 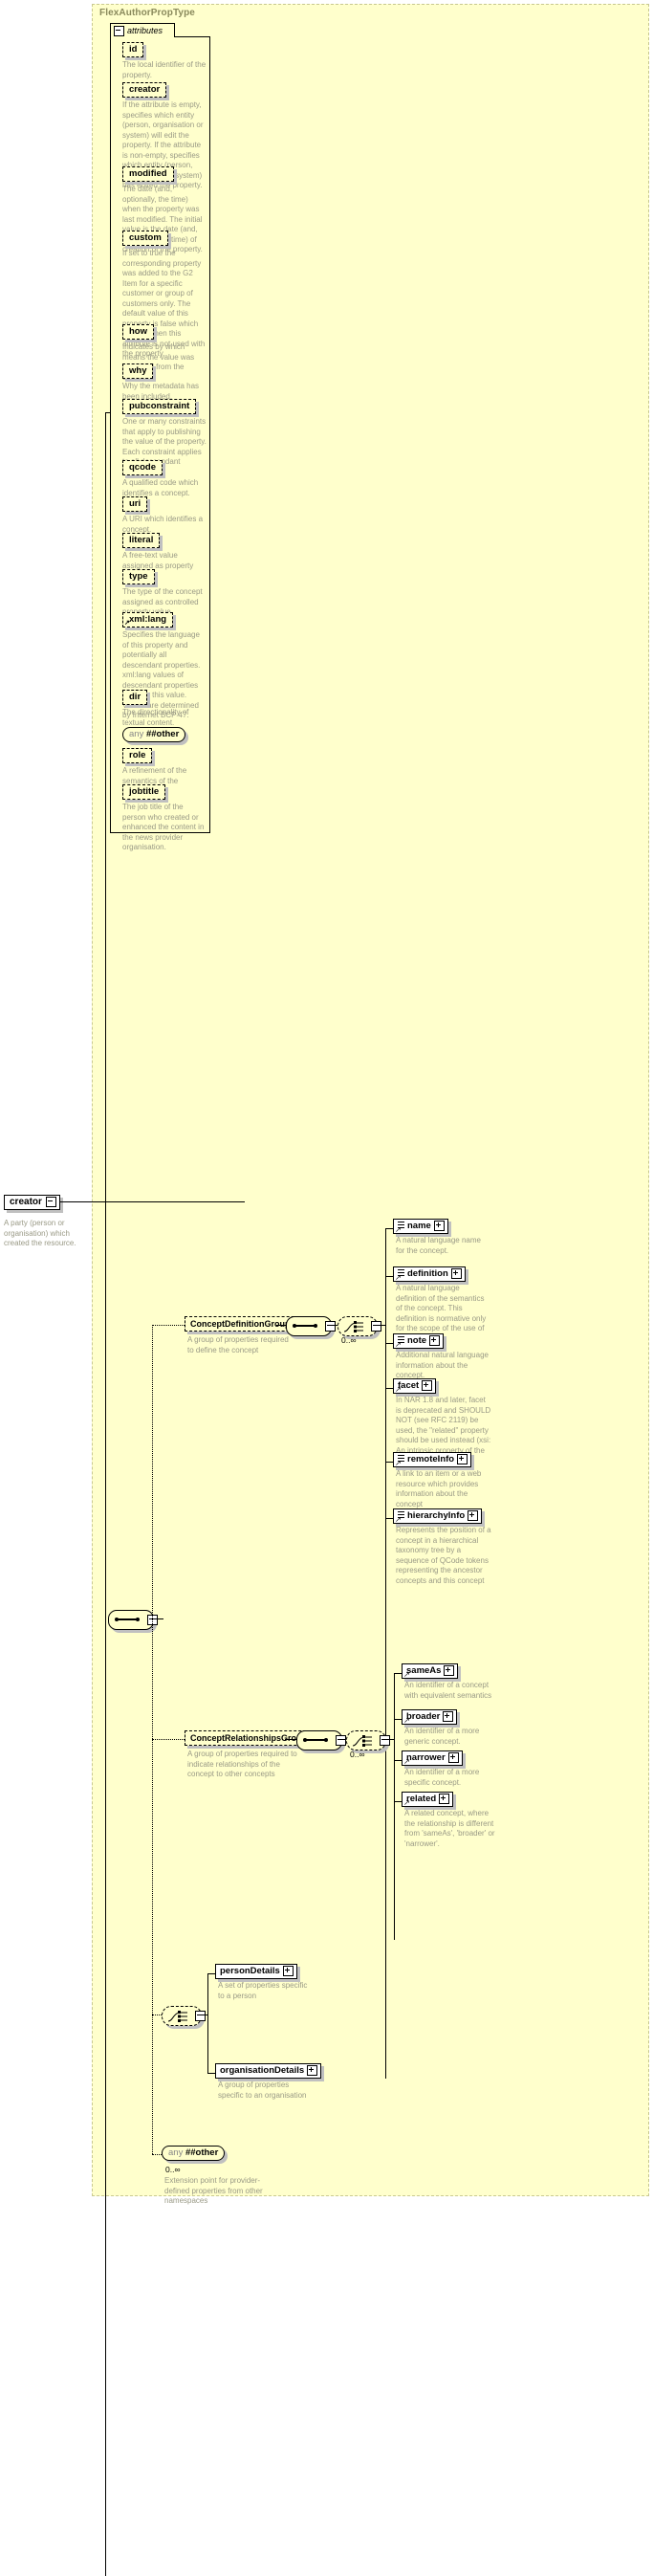 What do you see at coordinates (281, 1325) in the screenshot?
I see `connector-grp1-seq` at bounding box center [281, 1325].